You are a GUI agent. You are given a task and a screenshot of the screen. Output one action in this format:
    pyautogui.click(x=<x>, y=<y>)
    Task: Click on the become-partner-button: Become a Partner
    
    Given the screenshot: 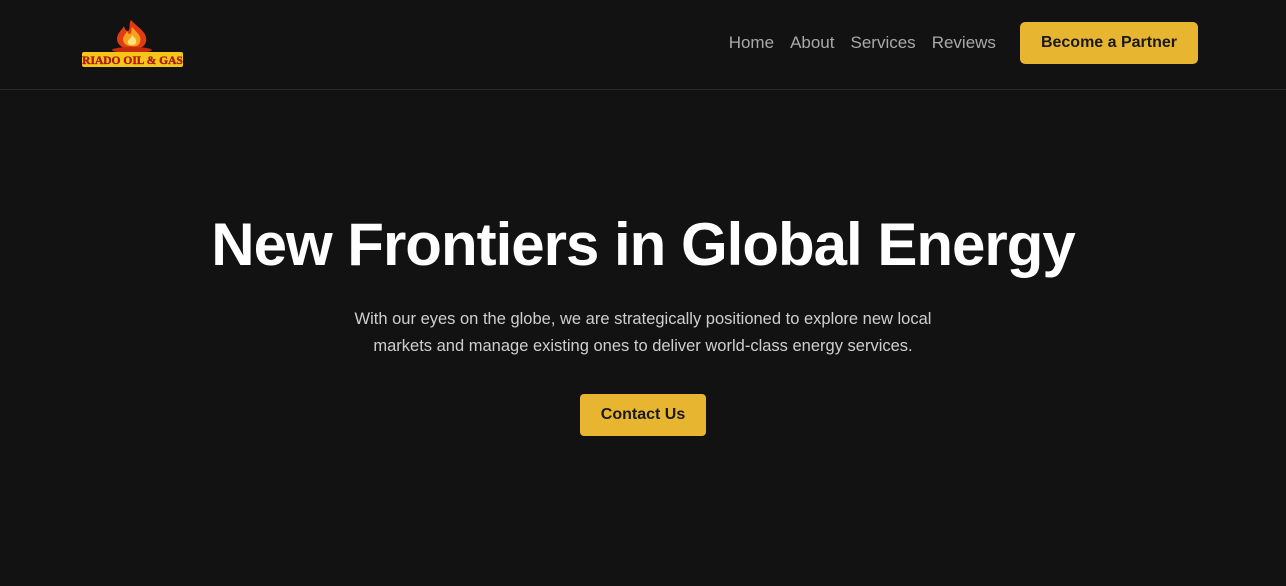 What is the action you would take?
    pyautogui.click(x=1108, y=43)
    